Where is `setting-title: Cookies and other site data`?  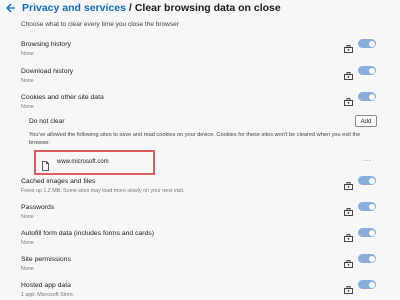 setting-title: Cookies and other site data is located at coordinates (62, 97).